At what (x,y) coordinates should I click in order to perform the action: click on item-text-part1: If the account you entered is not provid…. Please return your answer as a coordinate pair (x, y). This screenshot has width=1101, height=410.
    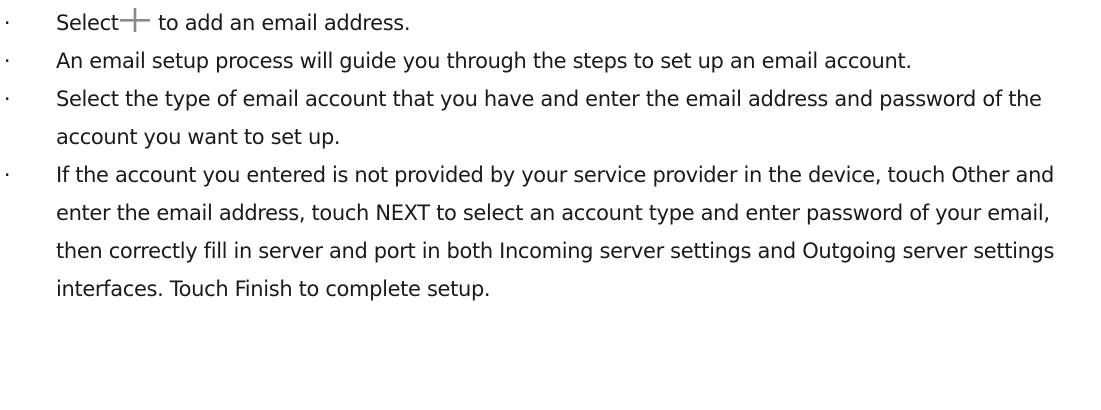
    Looking at the image, I should click on (504, 175).